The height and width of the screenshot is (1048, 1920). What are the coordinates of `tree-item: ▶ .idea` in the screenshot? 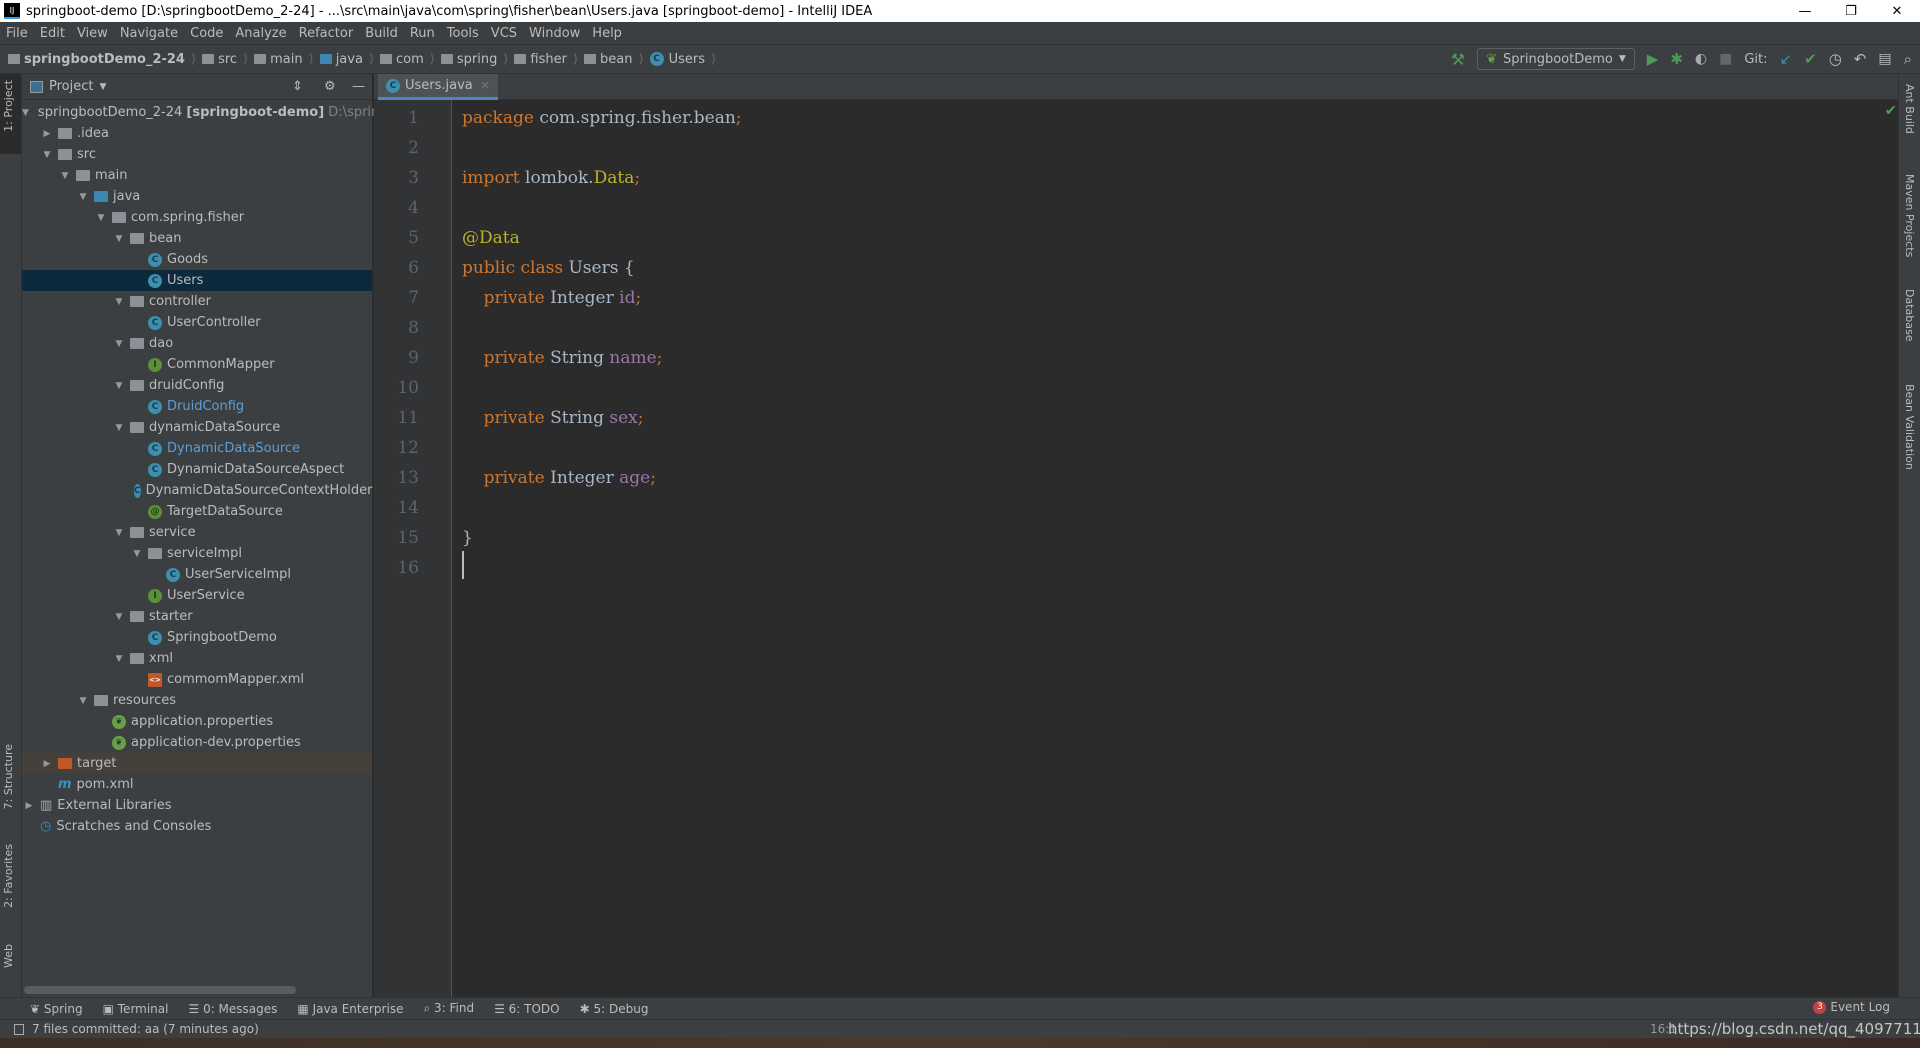 It's located at (197, 133).